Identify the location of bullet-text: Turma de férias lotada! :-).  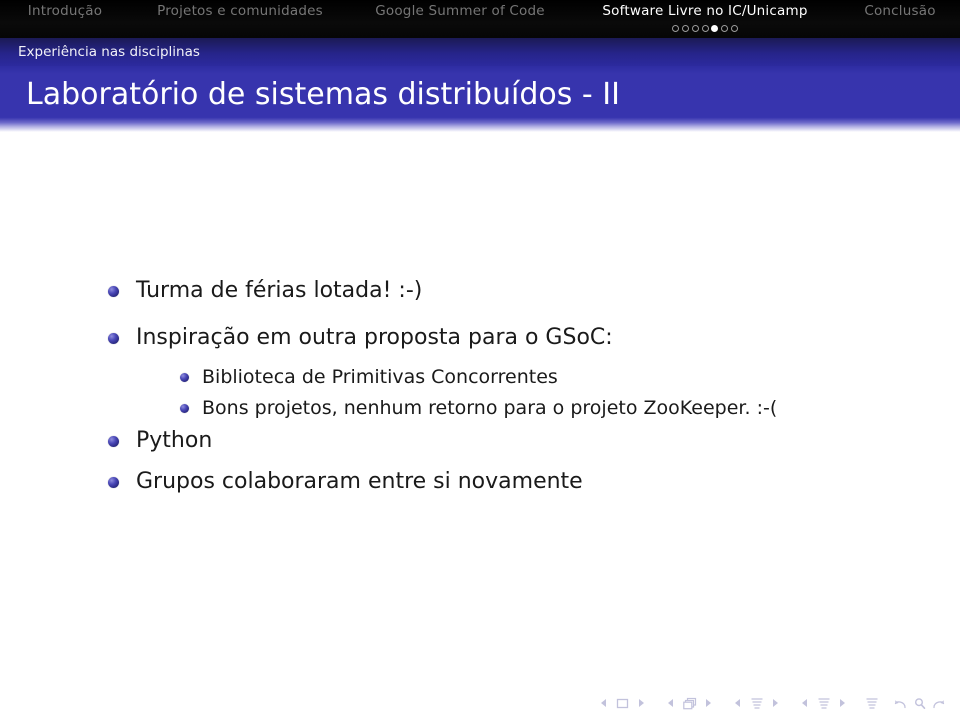
(279, 290).